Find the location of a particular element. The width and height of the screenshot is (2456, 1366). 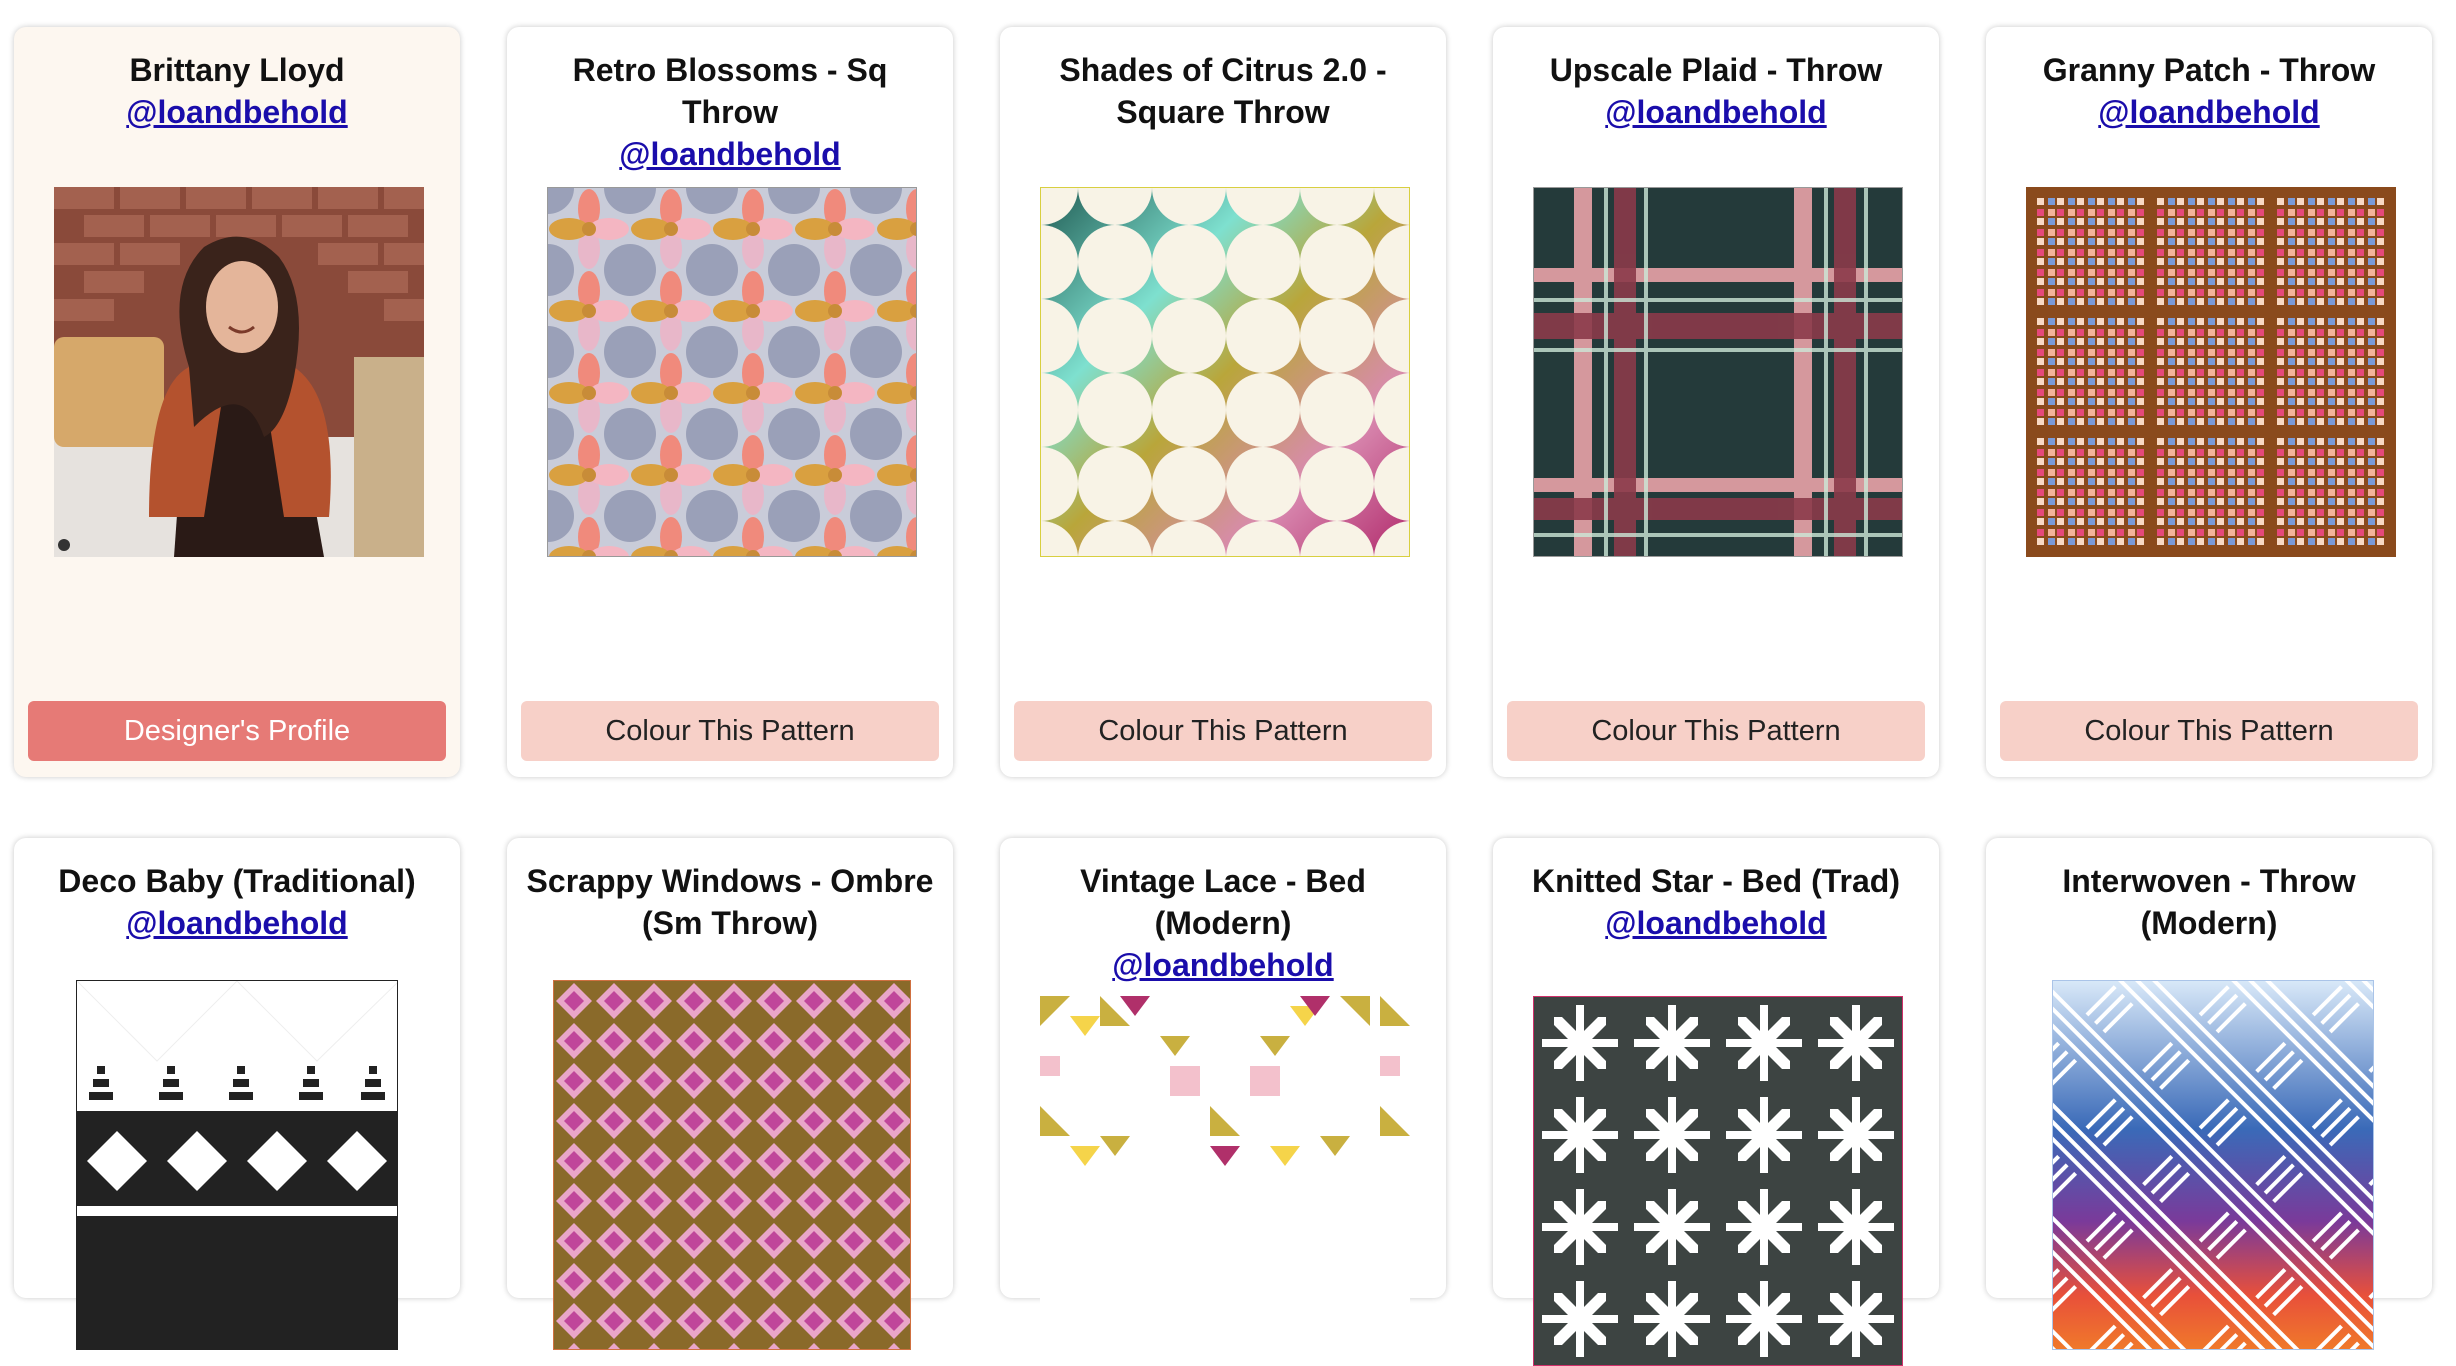

pattern-title: Shades of Citrus 2.0 - Square Throw is located at coordinates (1223, 91).